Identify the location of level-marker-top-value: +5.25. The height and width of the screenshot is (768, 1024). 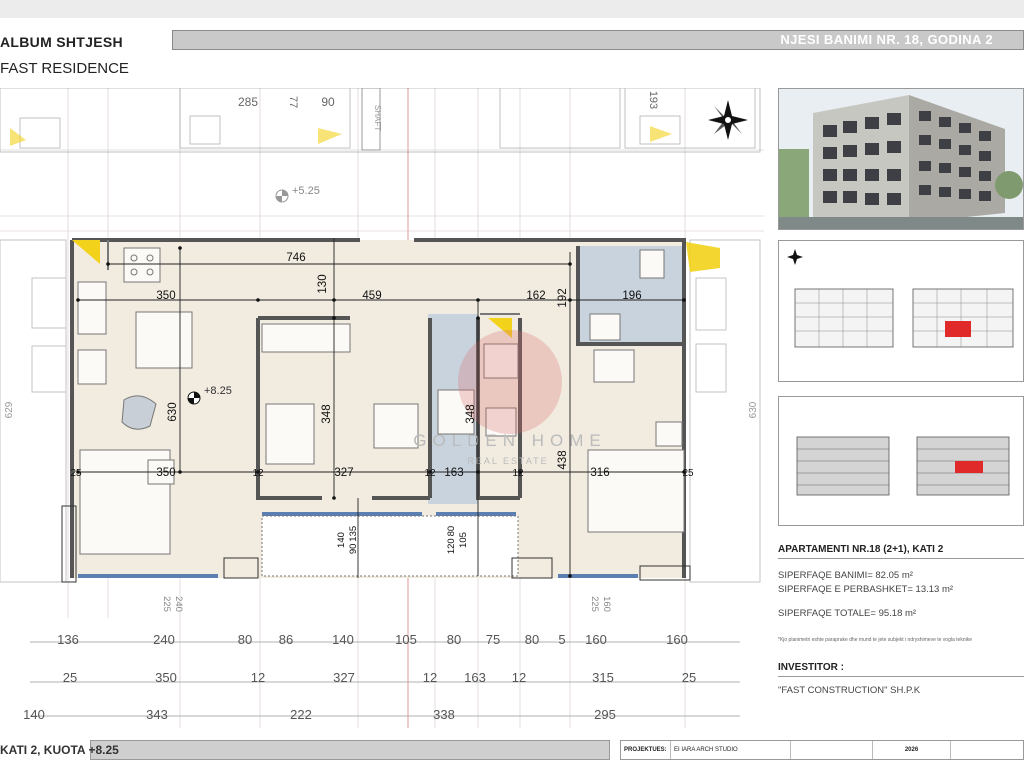
(306, 191).